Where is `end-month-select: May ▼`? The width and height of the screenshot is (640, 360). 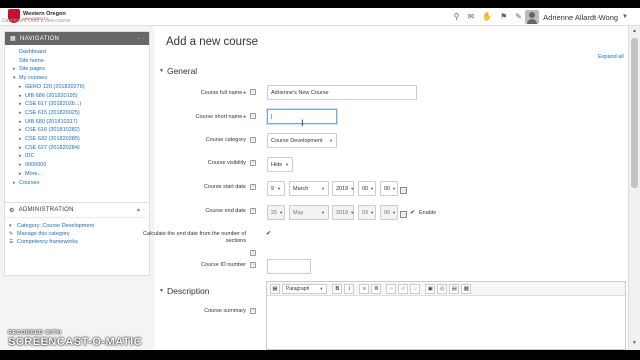 end-month-select: May ▼ is located at coordinates (309, 212).